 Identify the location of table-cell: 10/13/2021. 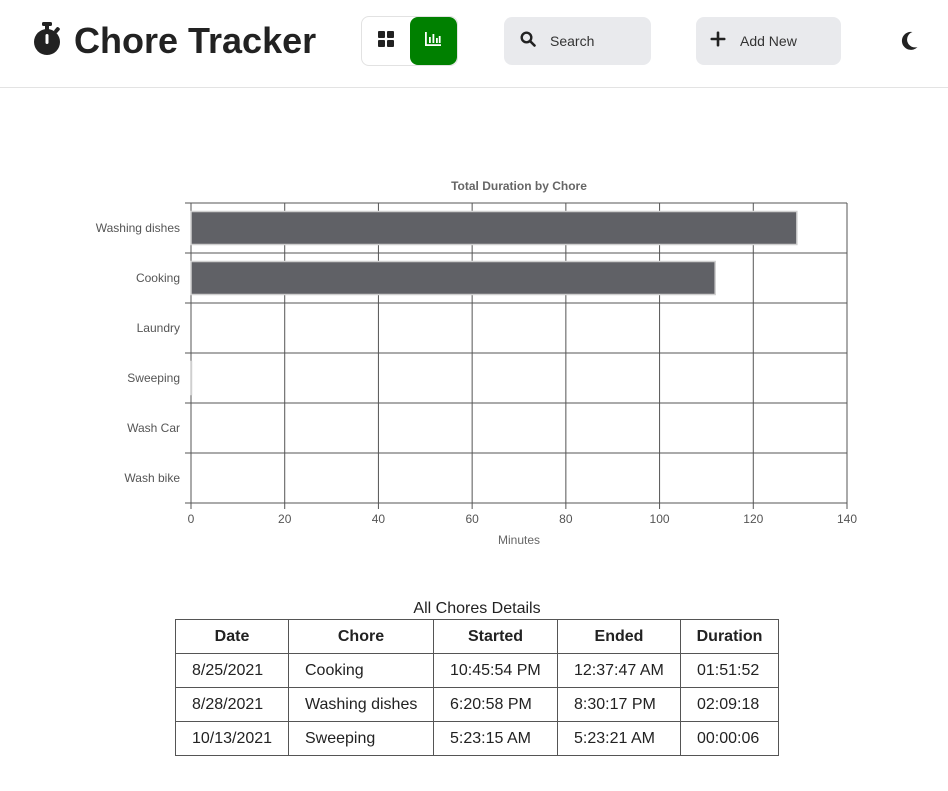
(232, 738).